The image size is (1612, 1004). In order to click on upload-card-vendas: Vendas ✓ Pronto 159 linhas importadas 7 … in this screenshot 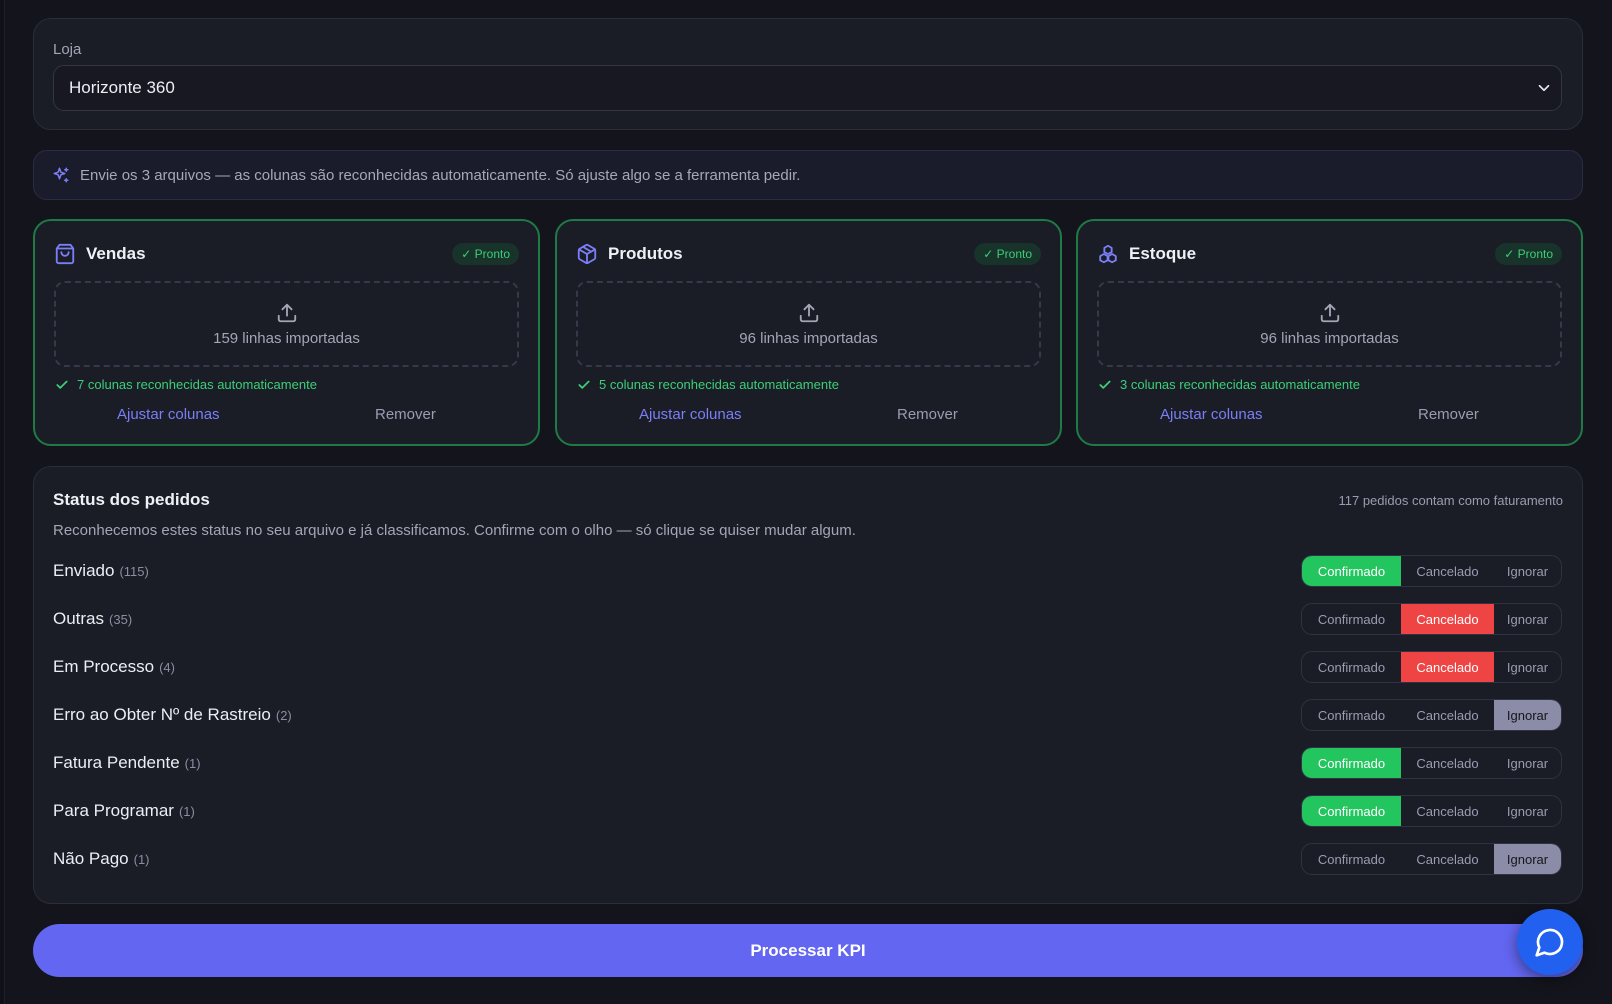, I will do `click(286, 332)`.